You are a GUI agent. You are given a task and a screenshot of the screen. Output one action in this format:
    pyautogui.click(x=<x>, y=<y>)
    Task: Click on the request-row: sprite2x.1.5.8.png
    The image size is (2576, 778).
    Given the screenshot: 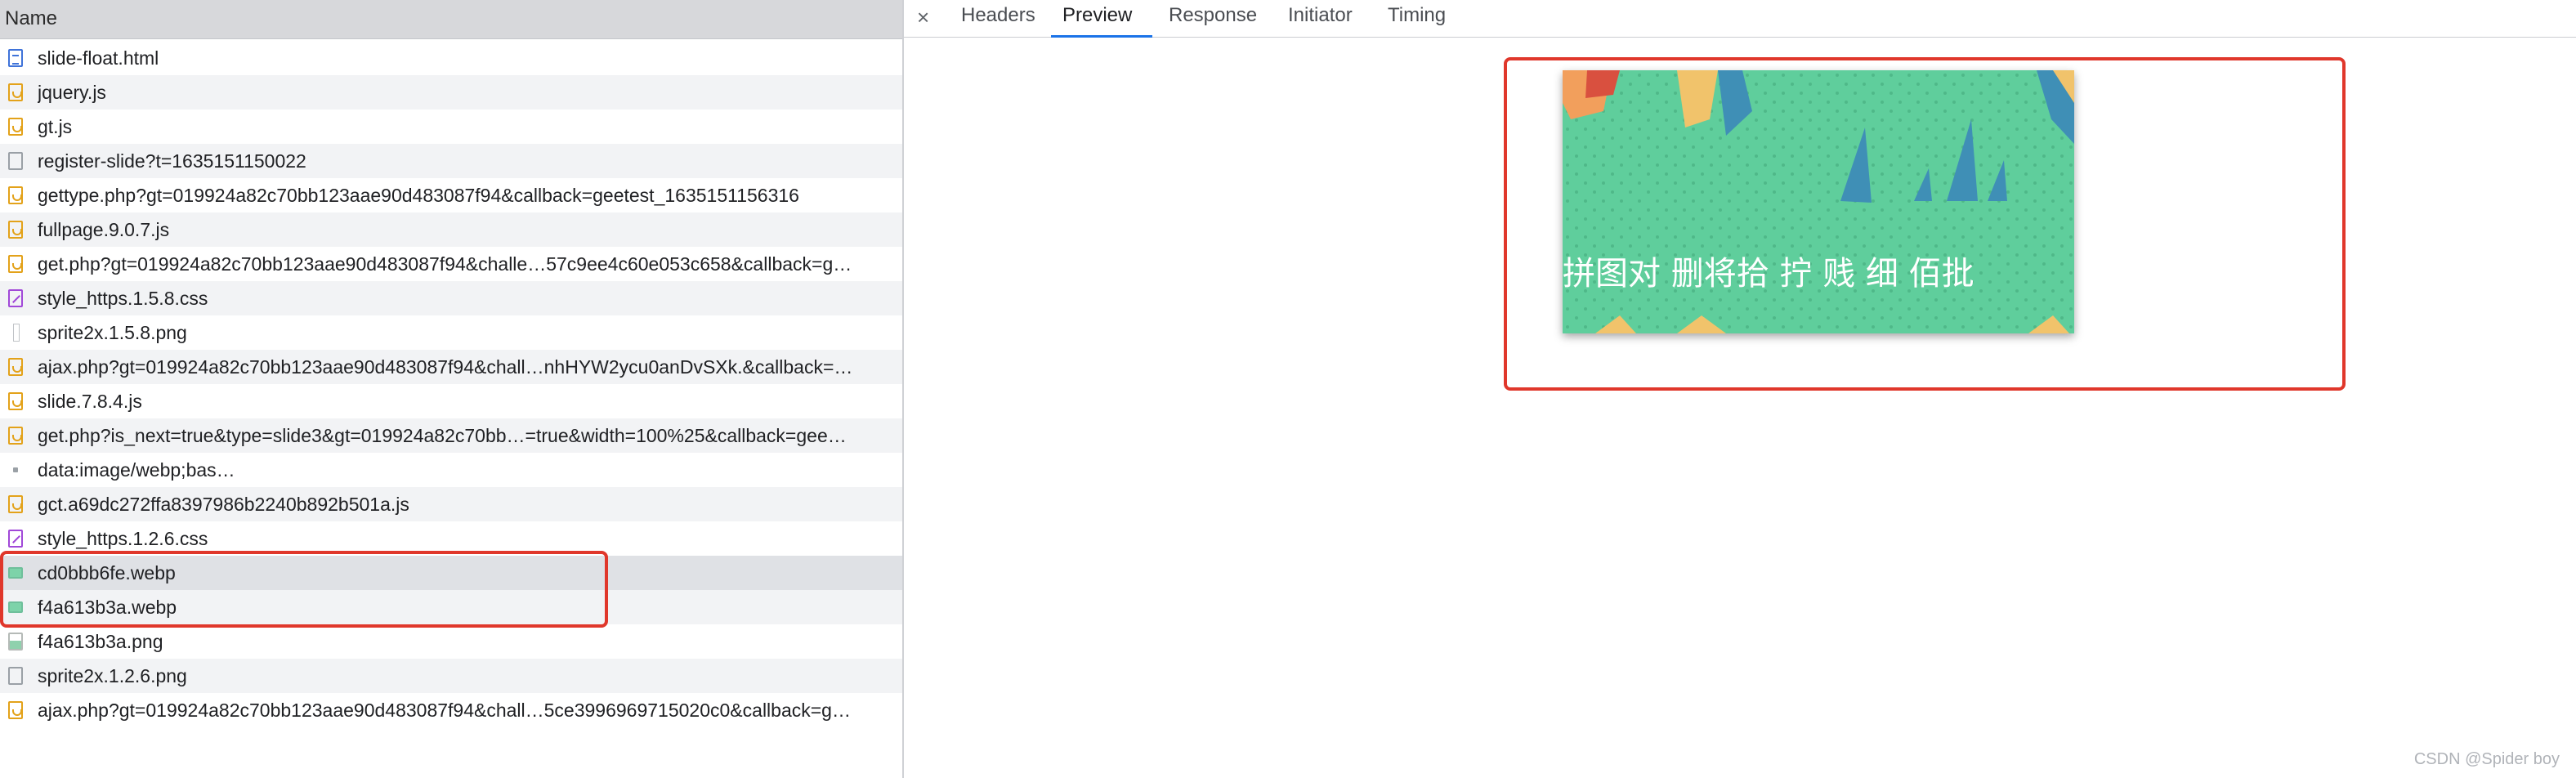 What is the action you would take?
    pyautogui.click(x=451, y=333)
    